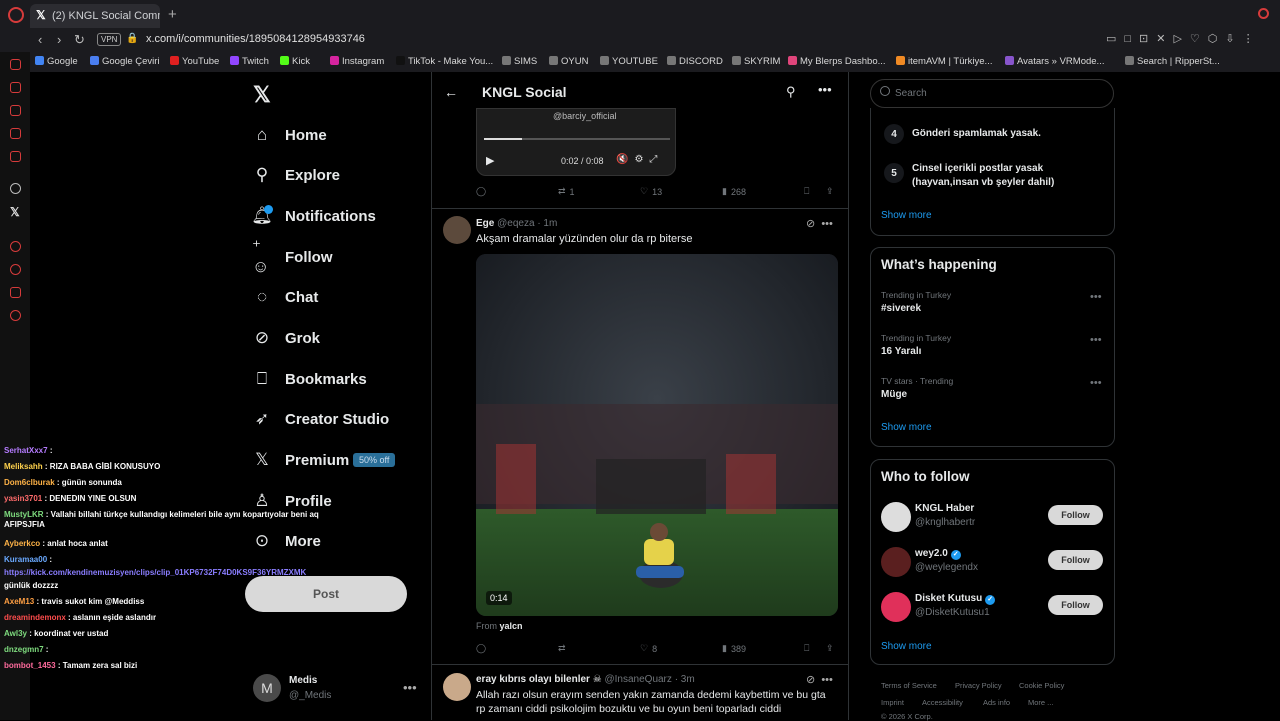 This screenshot has width=1280, height=721. What do you see at coordinates (519, 61) in the screenshot?
I see `bookmark-item: SIMS` at bounding box center [519, 61].